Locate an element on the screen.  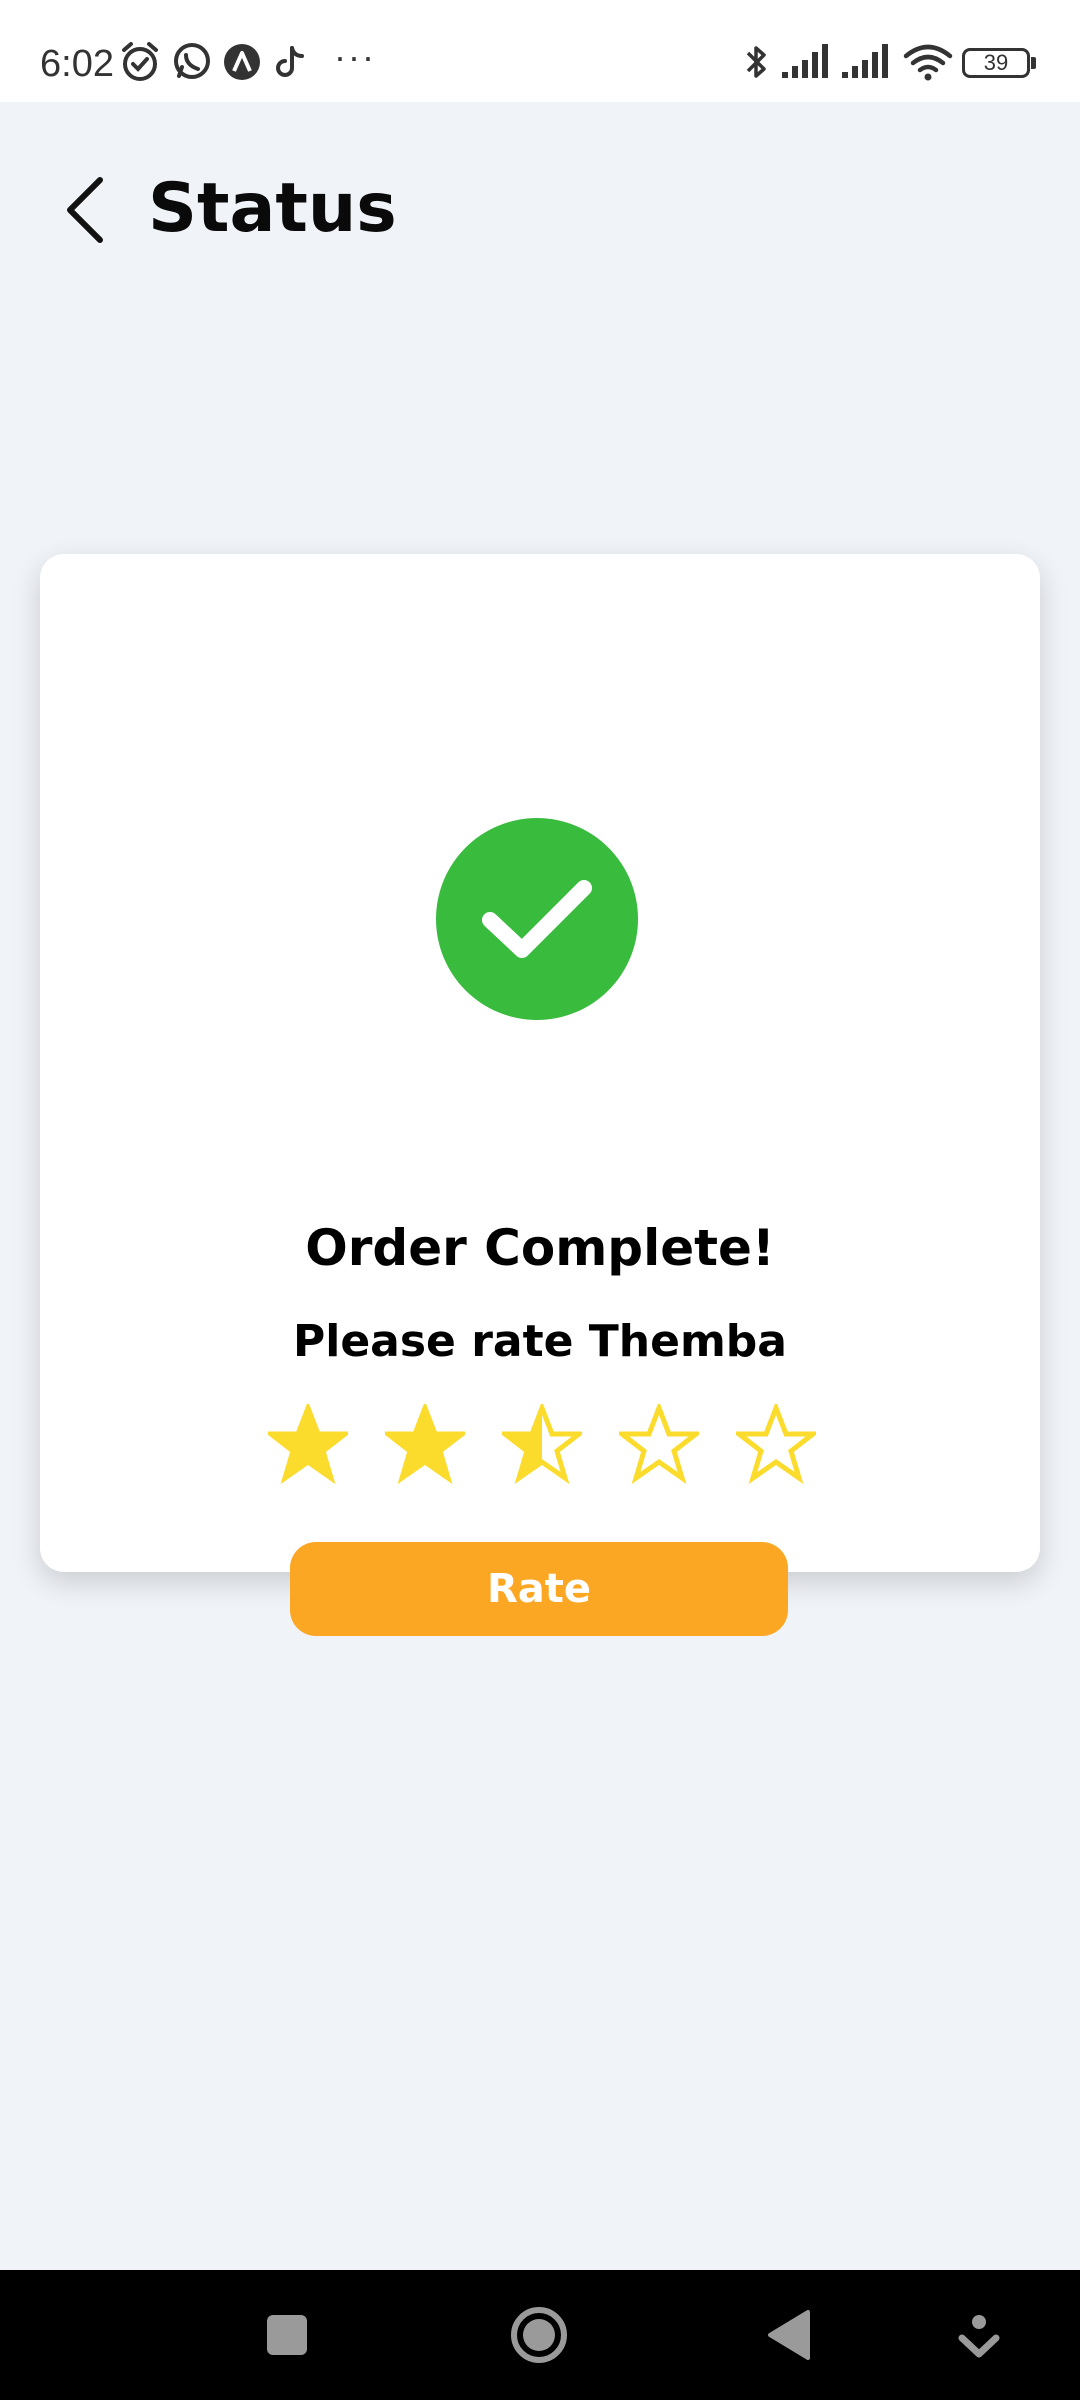
success-badge is located at coordinates (537, 919).